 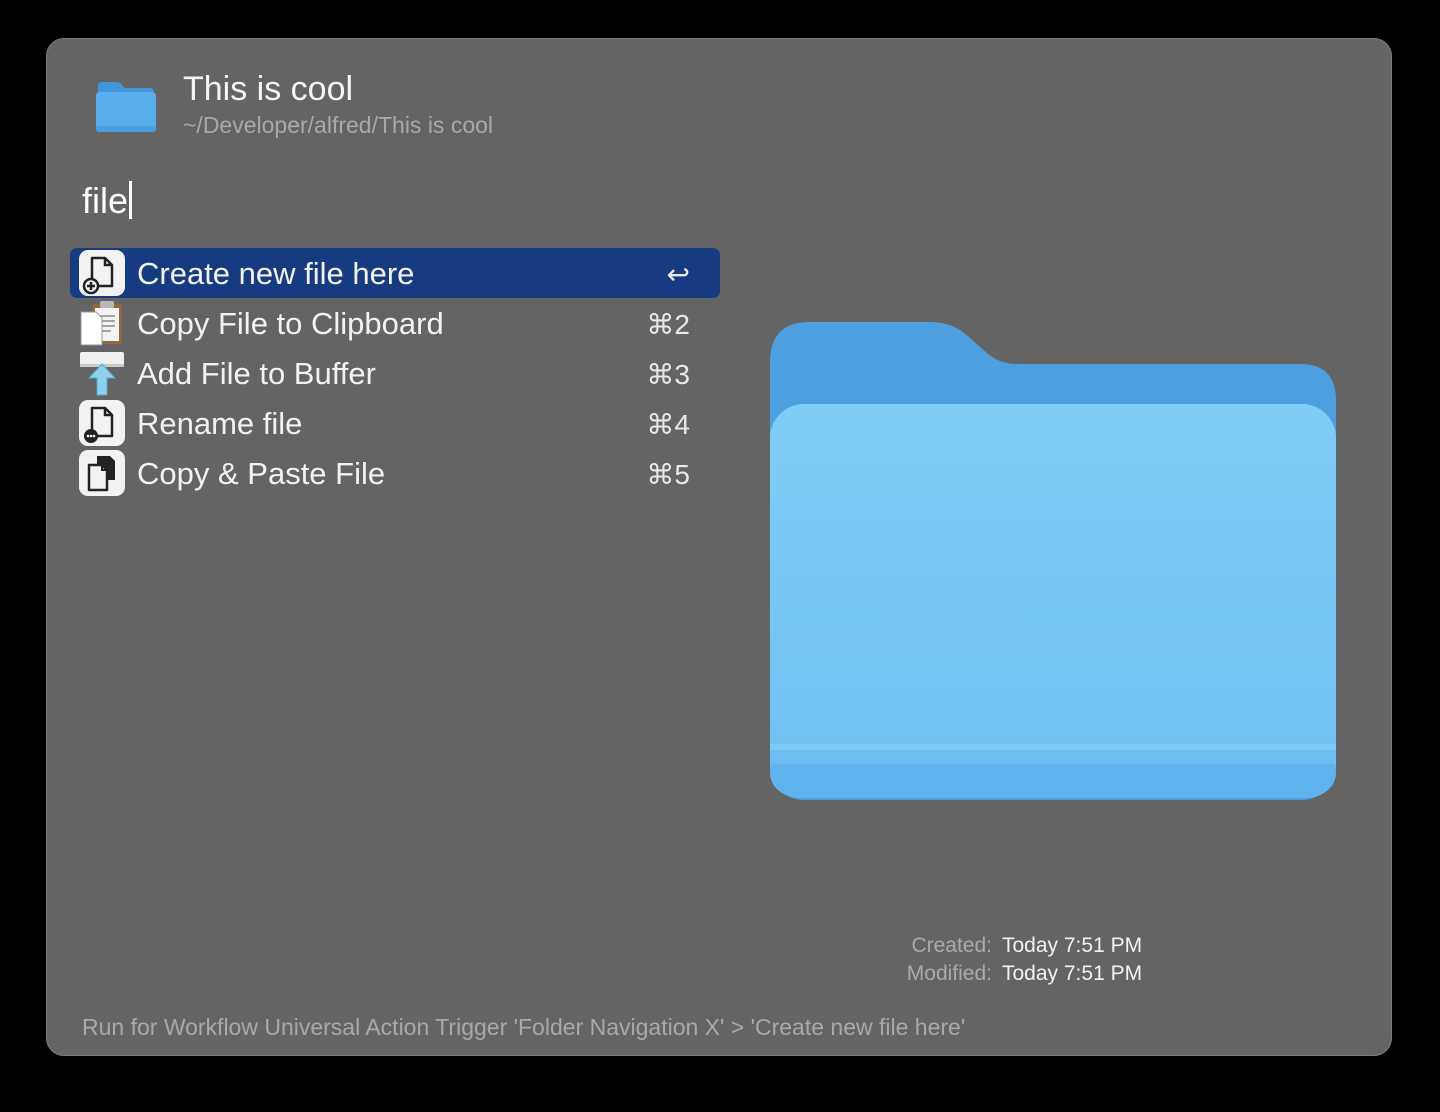 What do you see at coordinates (668, 374) in the screenshot?
I see `result-shortcut: ⌘3` at bounding box center [668, 374].